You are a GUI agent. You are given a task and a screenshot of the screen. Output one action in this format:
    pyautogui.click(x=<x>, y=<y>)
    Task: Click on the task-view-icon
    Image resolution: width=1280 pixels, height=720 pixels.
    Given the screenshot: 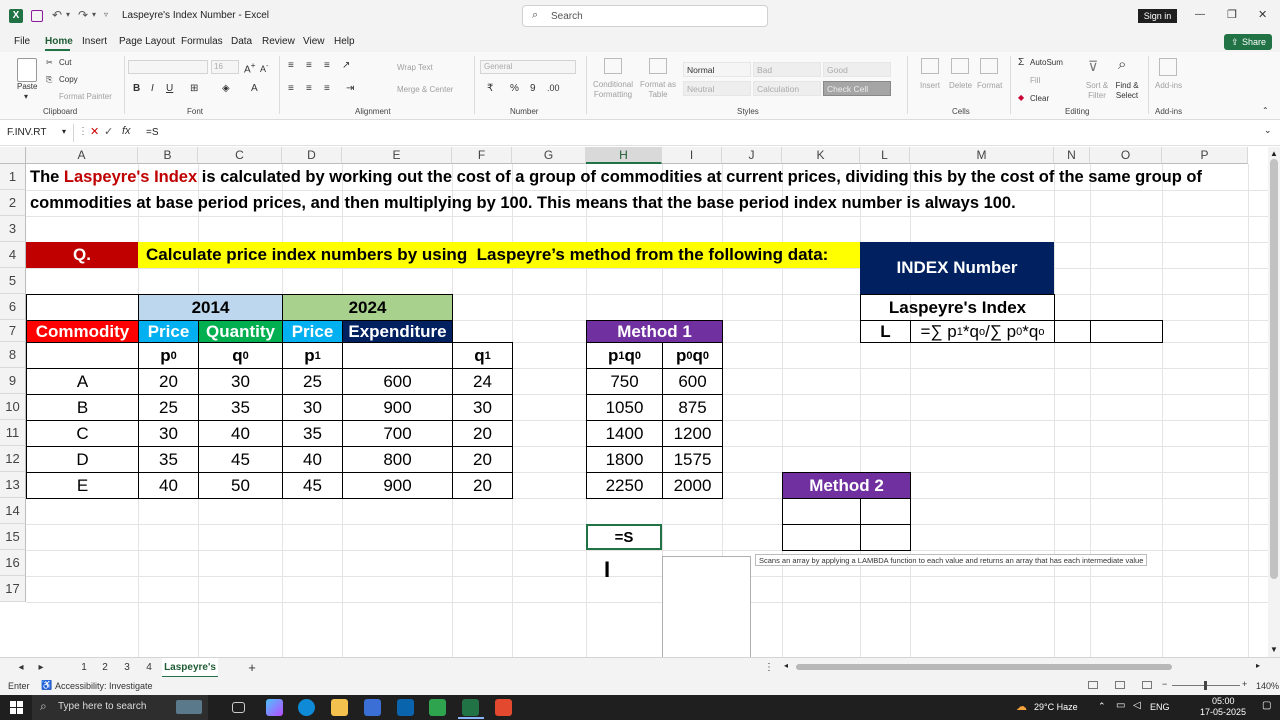 What is the action you would take?
    pyautogui.click(x=238, y=707)
    